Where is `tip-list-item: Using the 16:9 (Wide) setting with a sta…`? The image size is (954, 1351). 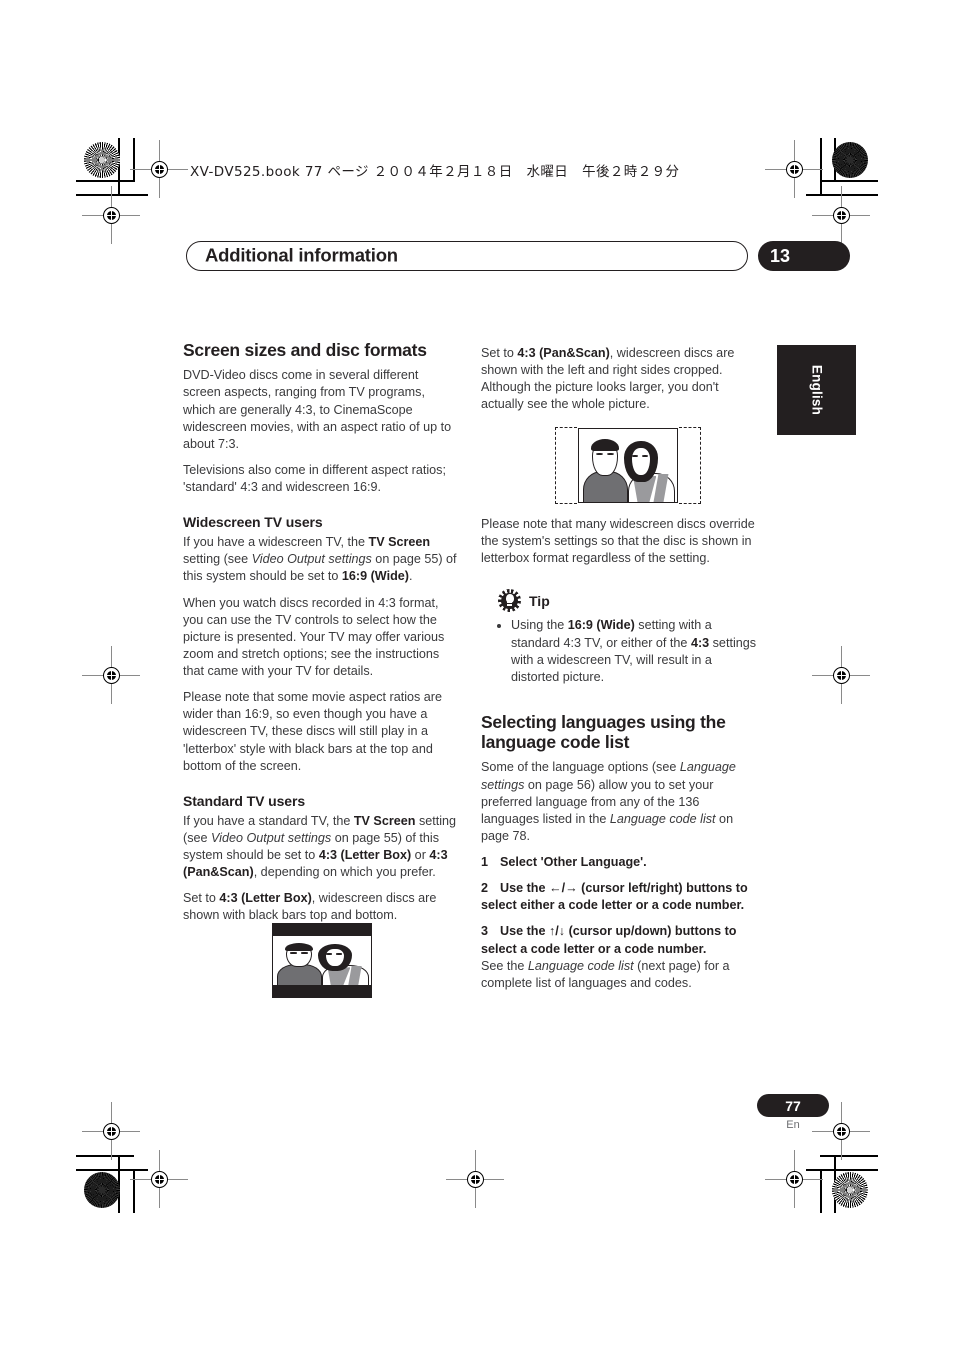
tip-list-item: Using the 16:9 (Wide) setting with a sta… is located at coordinates (634, 651).